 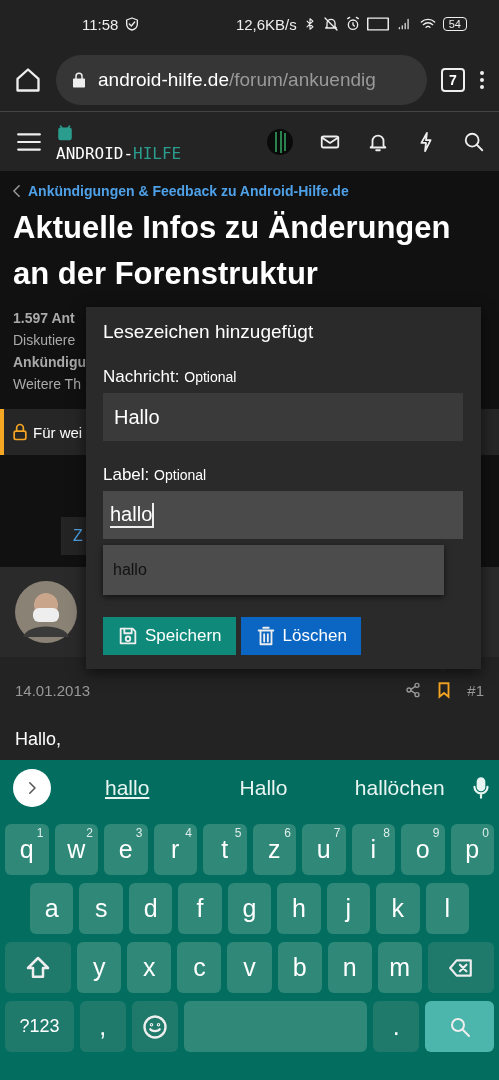 What do you see at coordinates (283, 417) in the screenshot?
I see `input-field: Hallo` at bounding box center [283, 417].